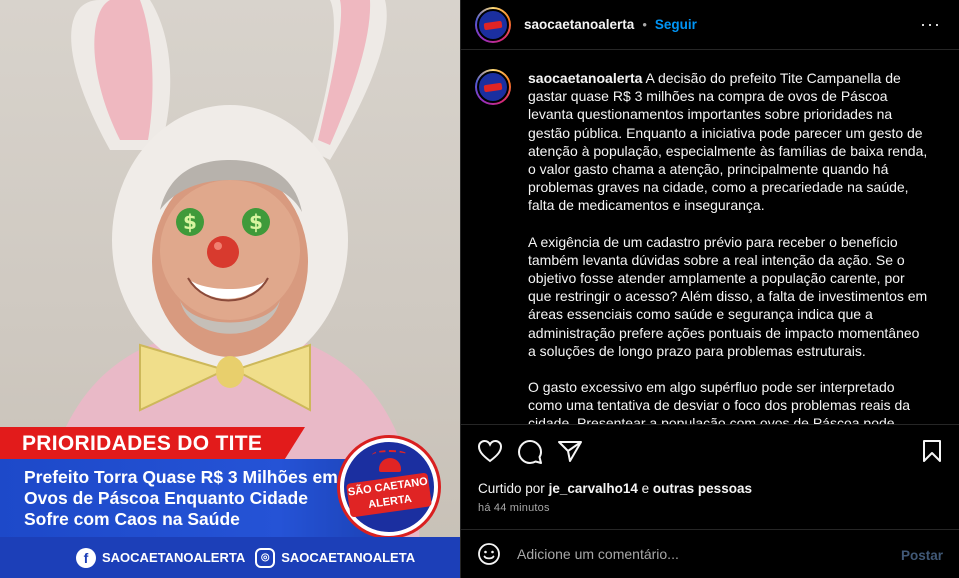  I want to click on facebook-handle-text: SAOCAETANOALERTA, so click(174, 557).